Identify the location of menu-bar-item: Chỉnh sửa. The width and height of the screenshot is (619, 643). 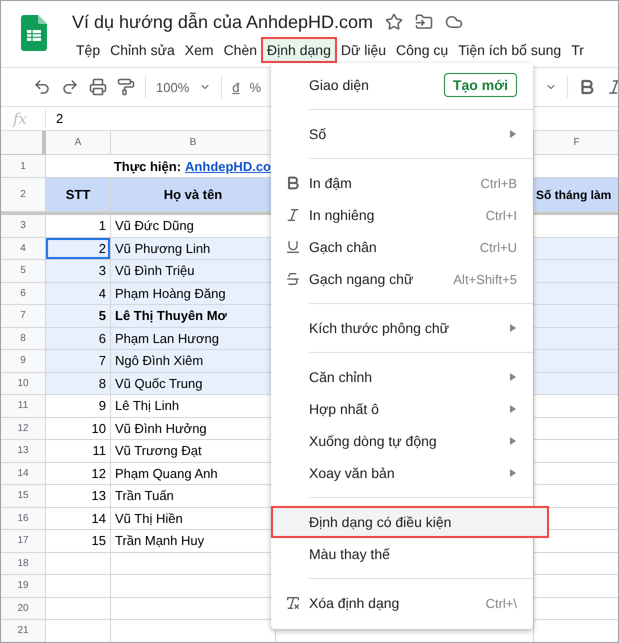
(142, 50).